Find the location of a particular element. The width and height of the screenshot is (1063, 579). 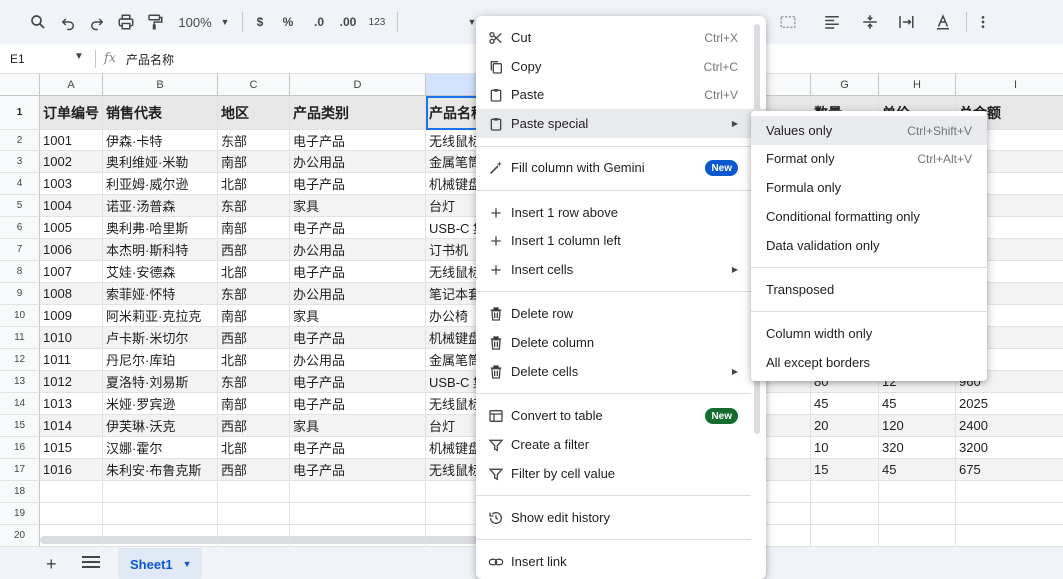

table-cell: 1005 is located at coordinates (71, 228).